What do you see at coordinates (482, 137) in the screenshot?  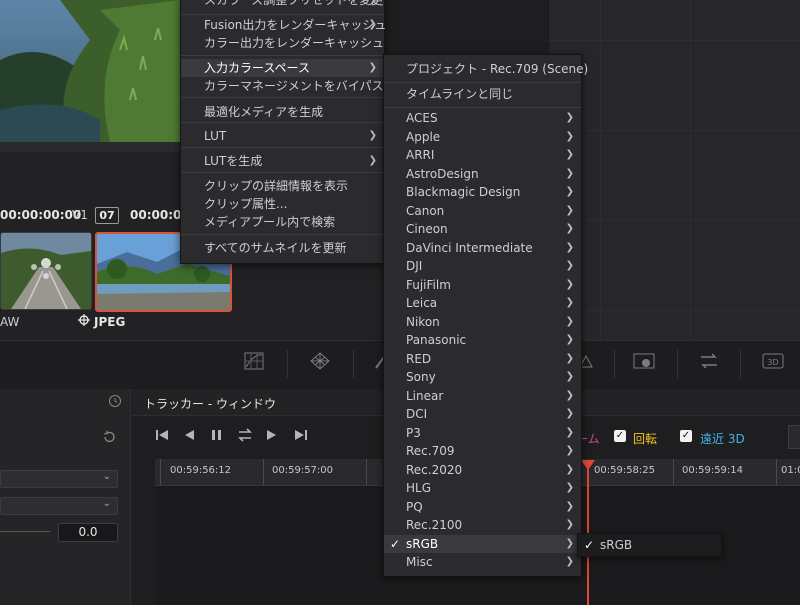 I see `menu-item-color-space: Apple ❯` at bounding box center [482, 137].